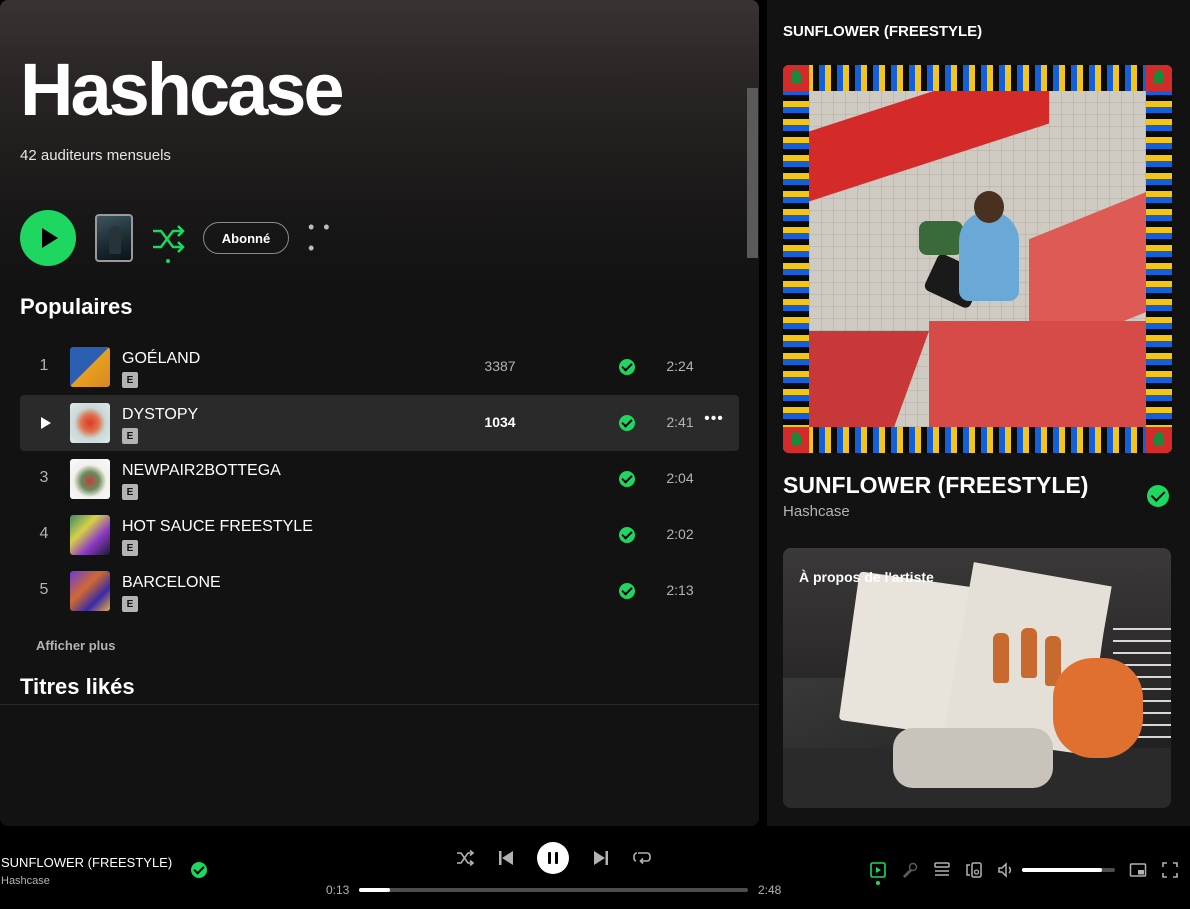  I want to click on connect-device-button, so click(974, 870).